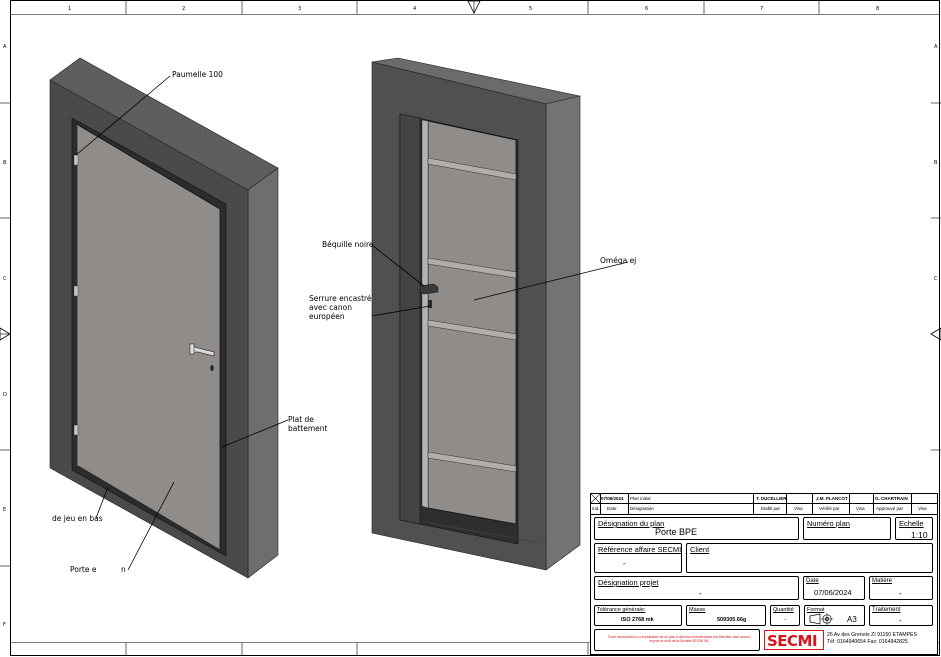 The height and width of the screenshot is (657, 941). What do you see at coordinates (4, 625) in the screenshot?
I see `row-label: F` at bounding box center [4, 625].